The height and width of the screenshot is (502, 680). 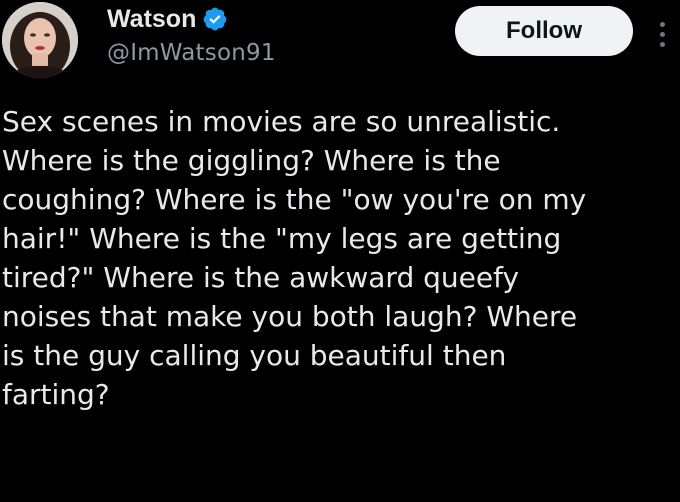 What do you see at coordinates (290, 316) in the screenshot?
I see `tweet-text-line: noises that make you both laugh? Where` at bounding box center [290, 316].